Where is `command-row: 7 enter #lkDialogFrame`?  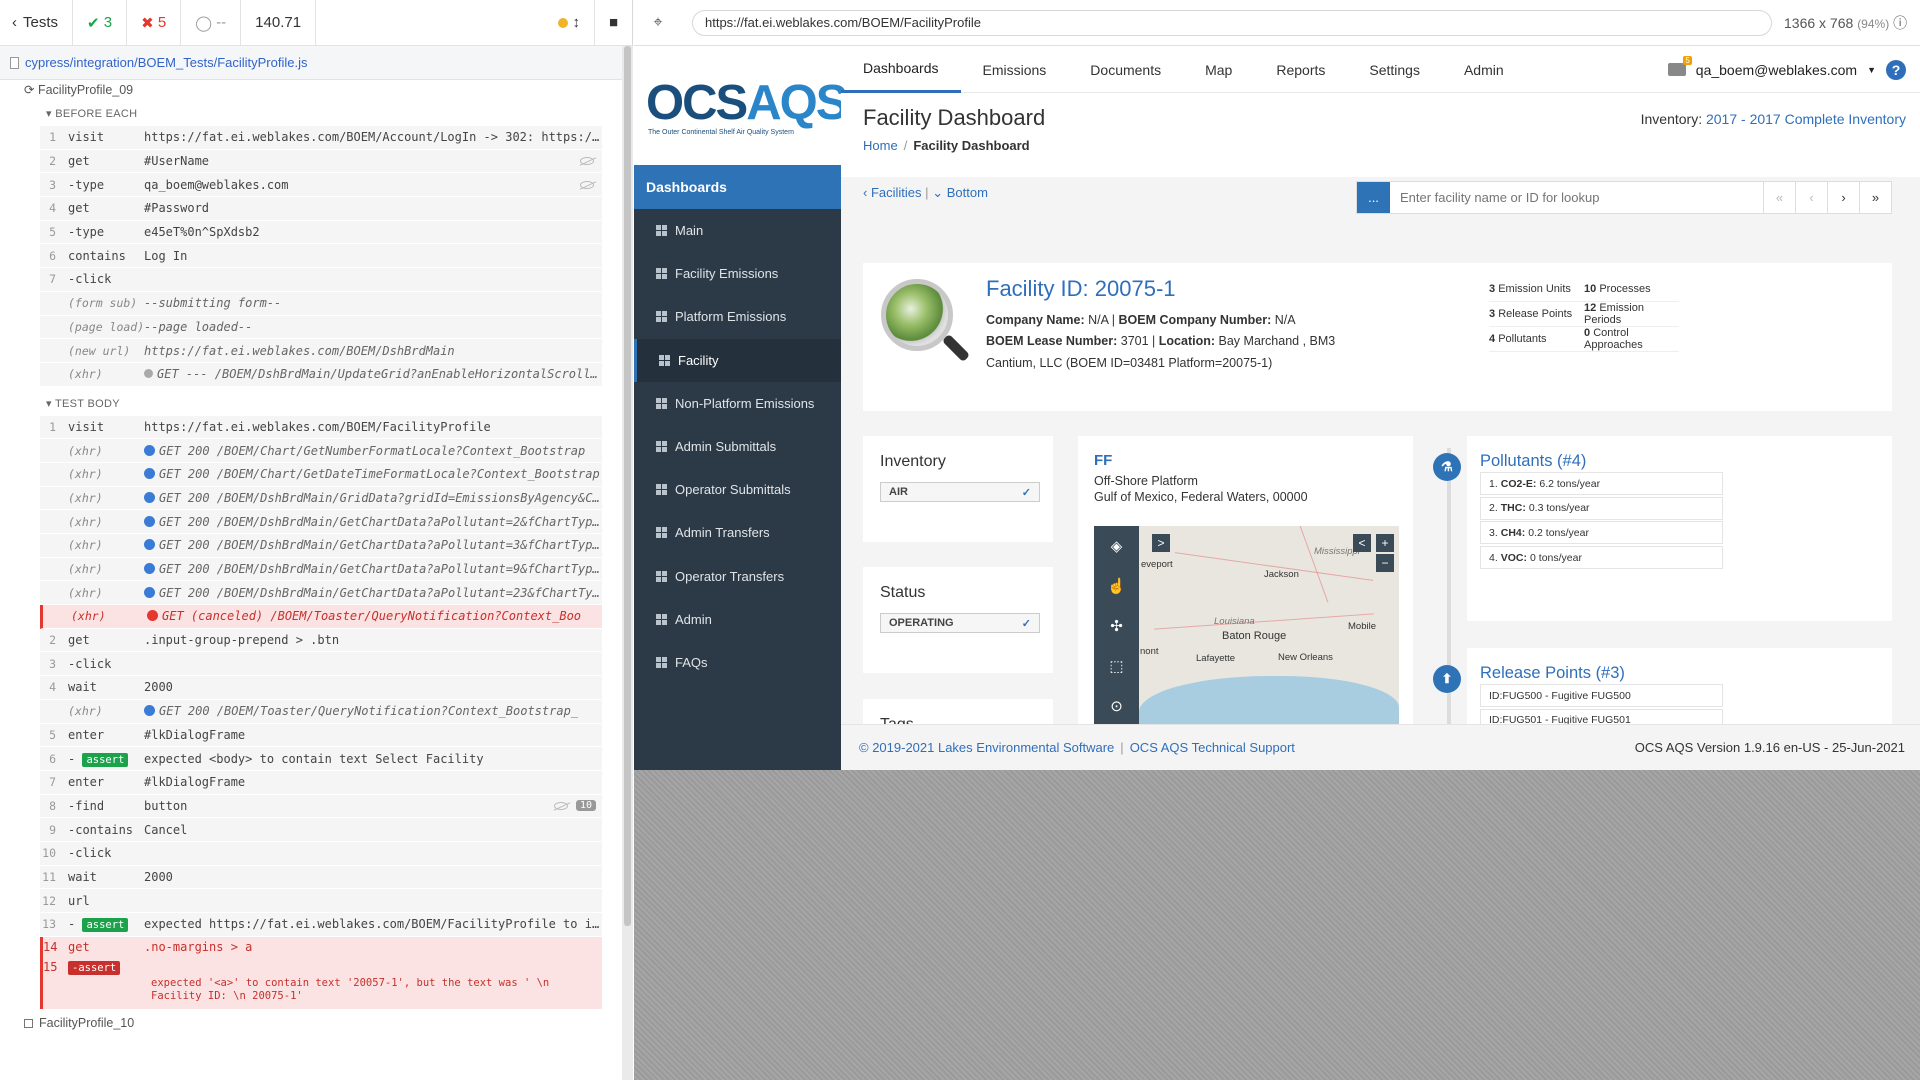
command-row: 7 enter #lkDialogFrame is located at coordinates (321, 782).